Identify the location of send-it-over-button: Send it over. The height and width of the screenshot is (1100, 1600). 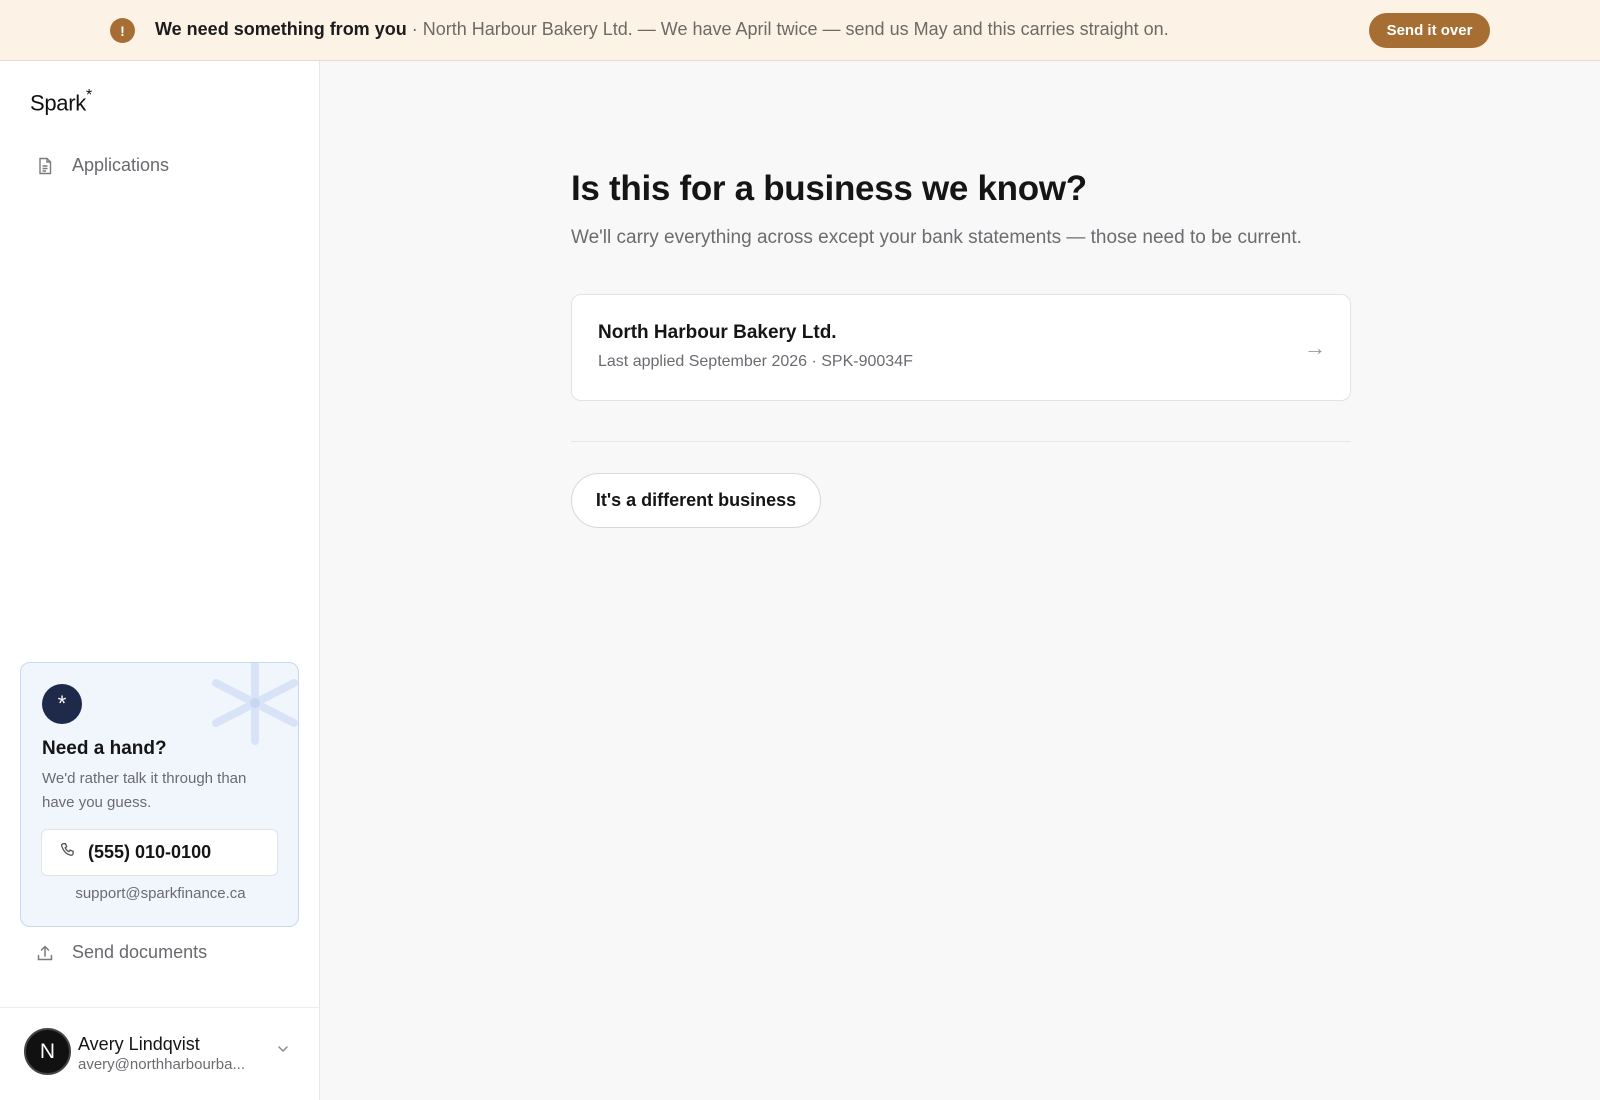
(1429, 30).